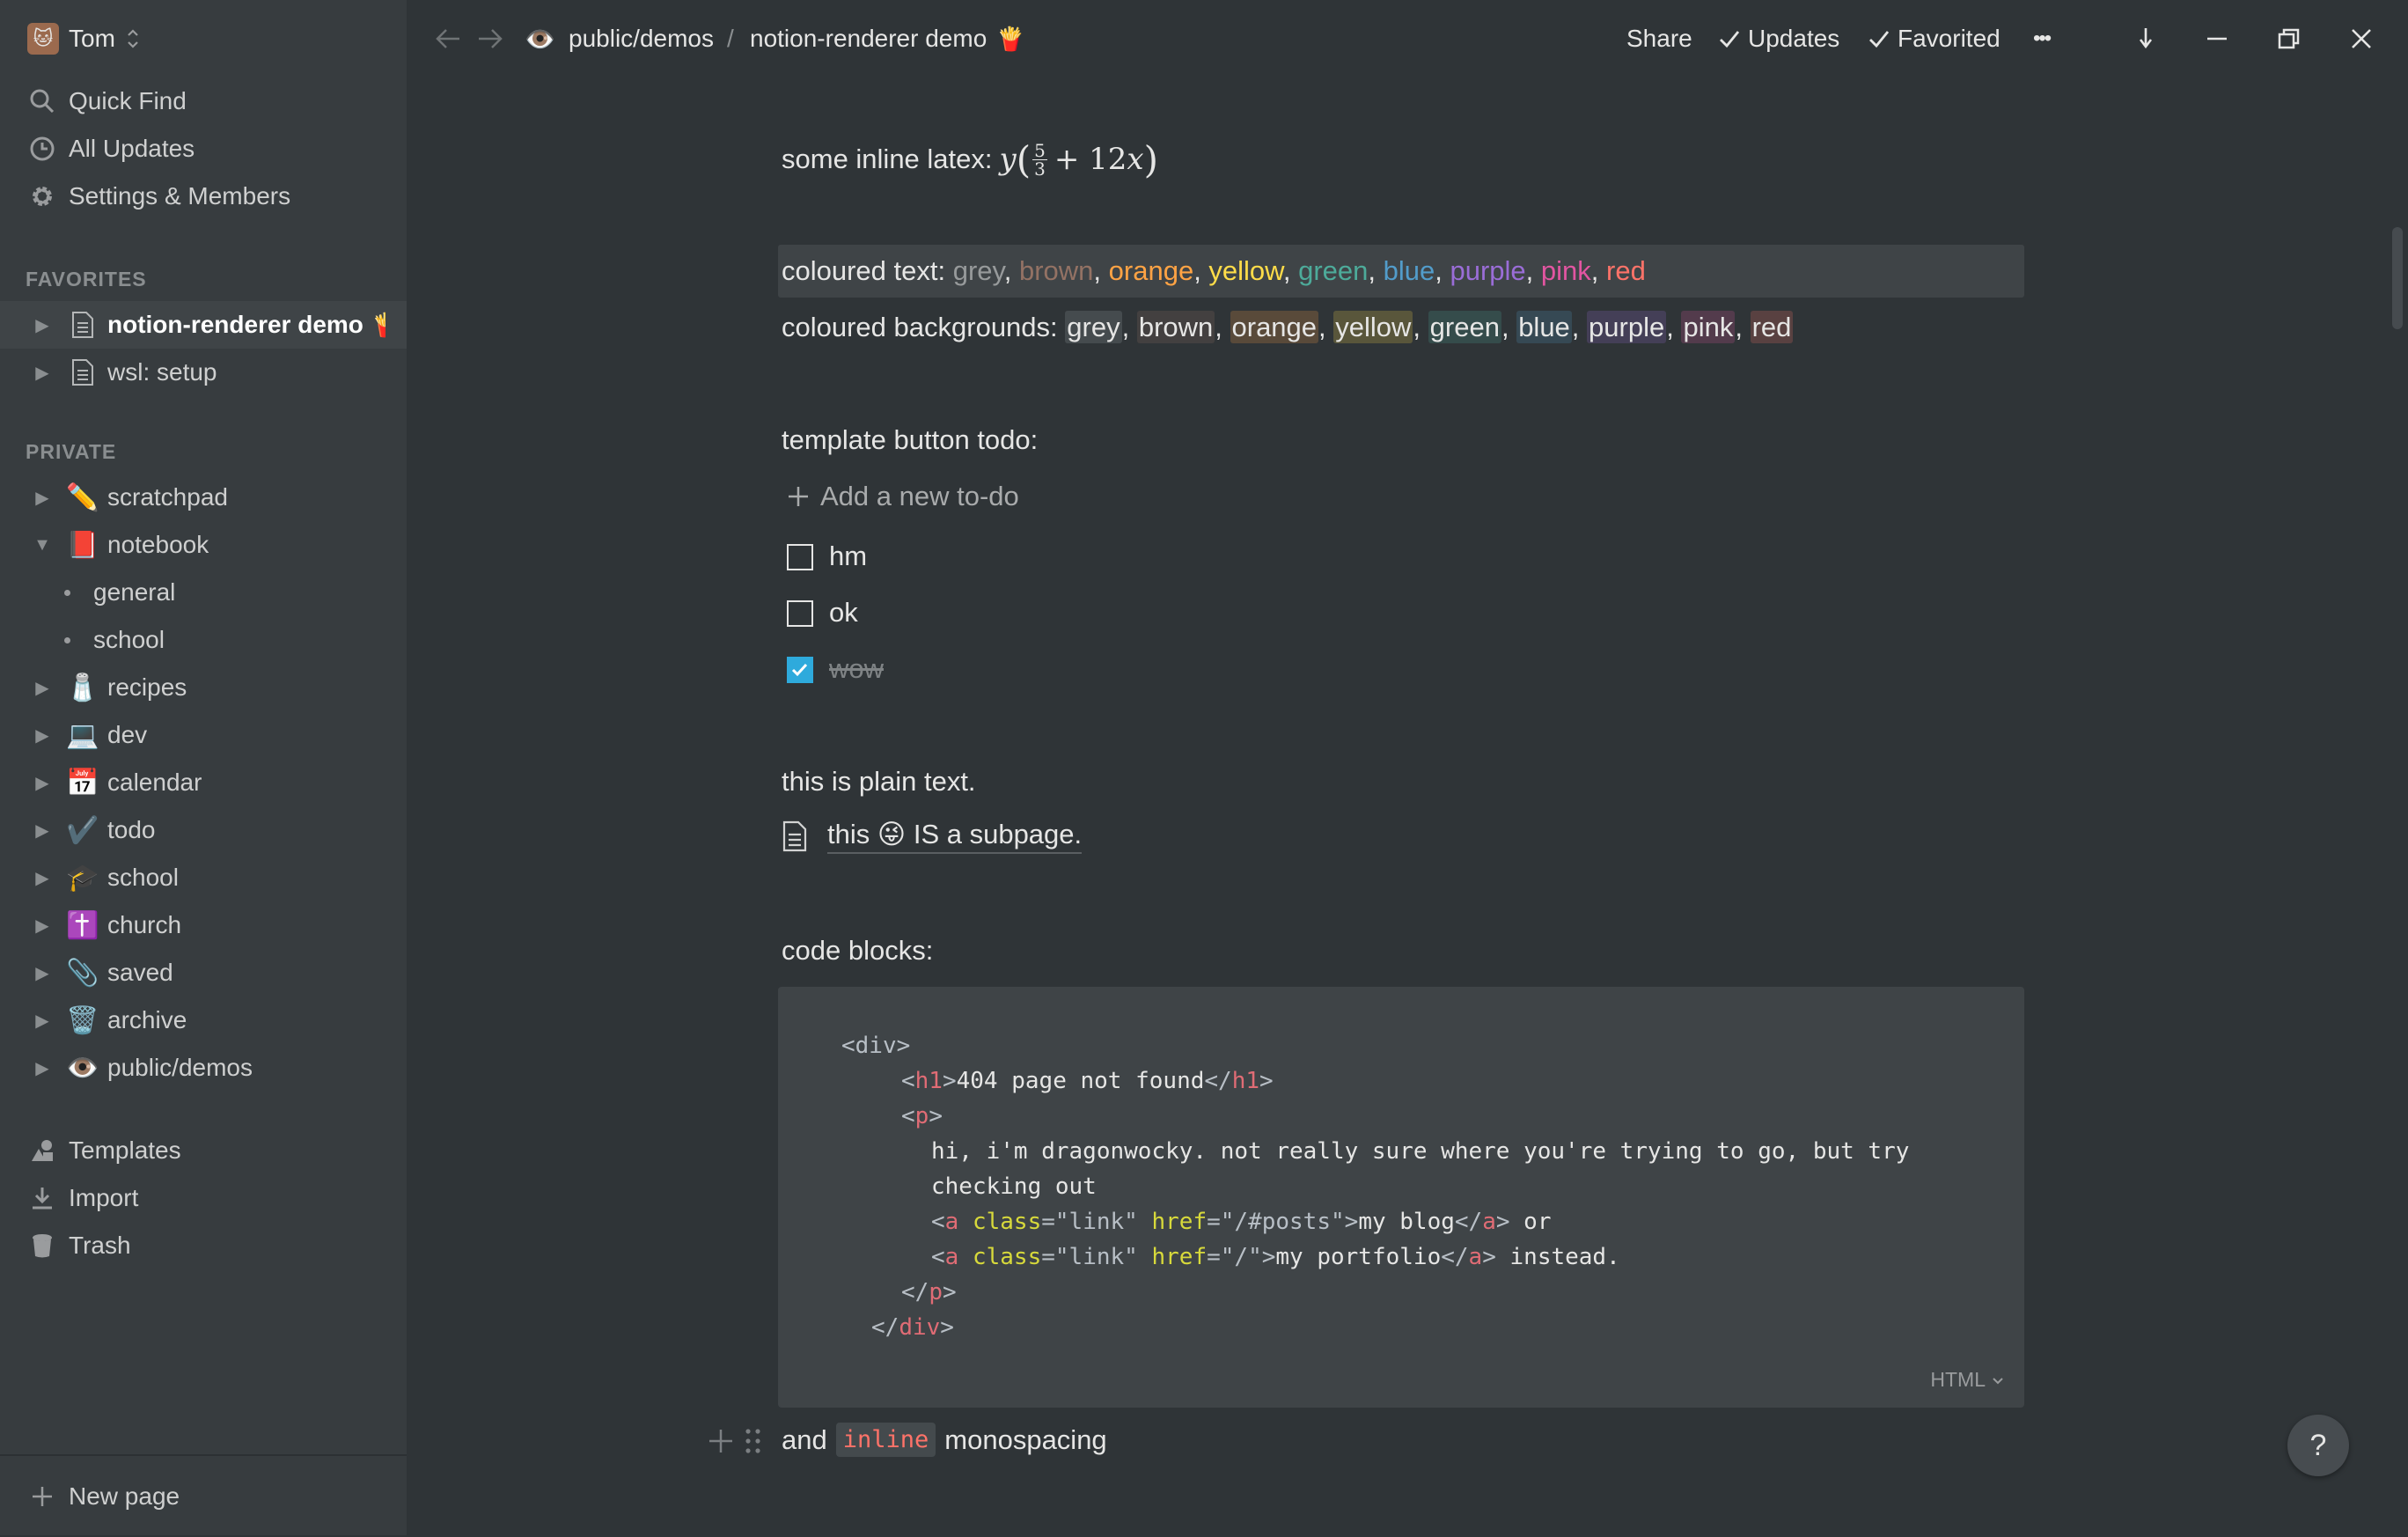  I want to click on text-red: red, so click(1626, 270).